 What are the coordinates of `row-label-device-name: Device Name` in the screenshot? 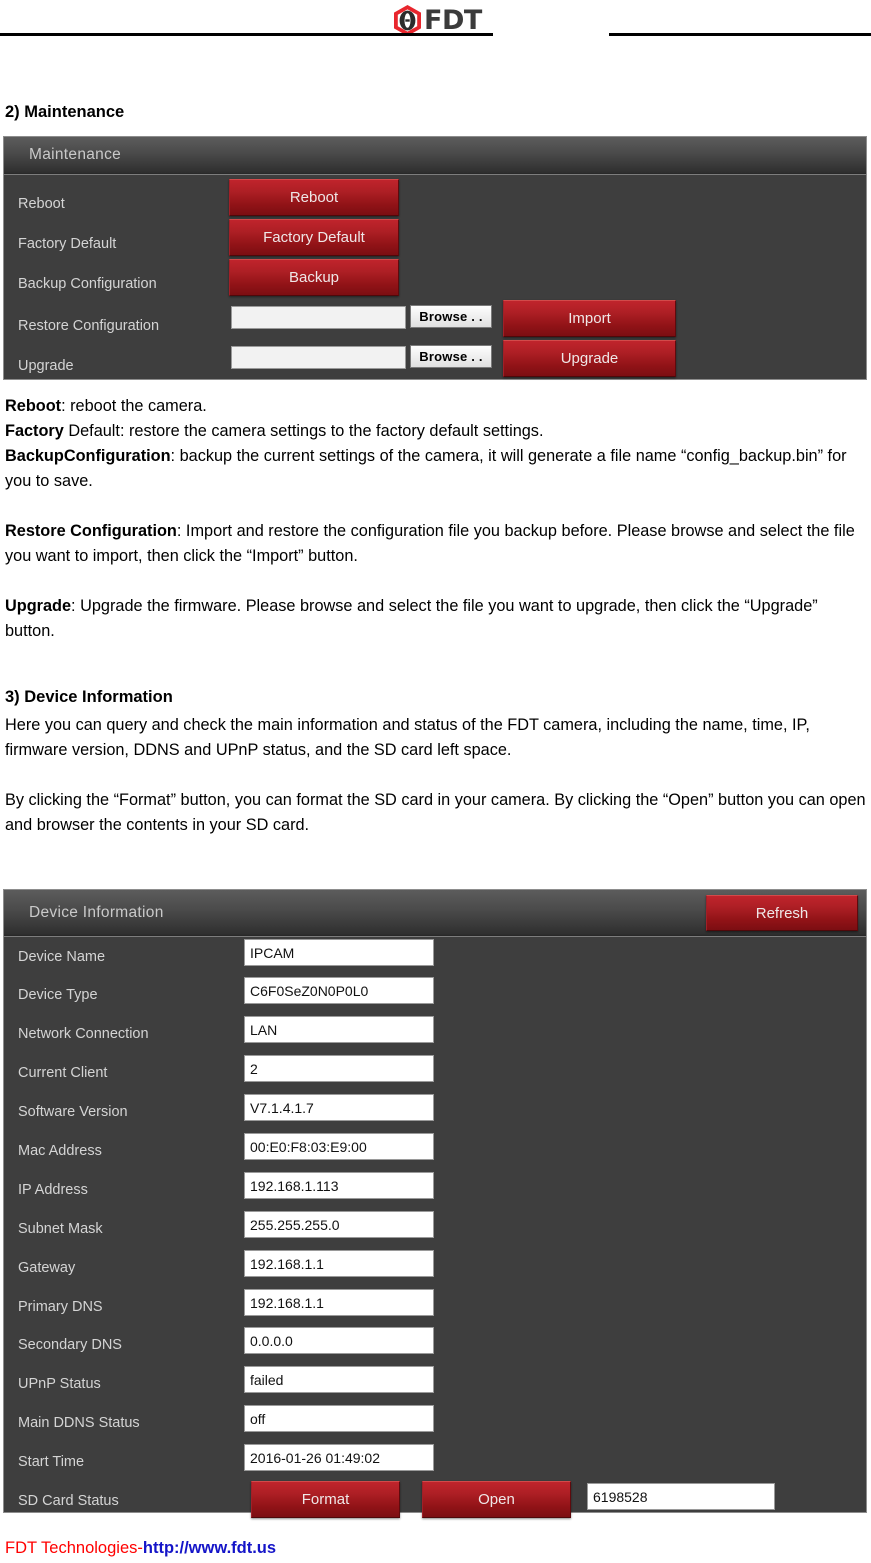 It's located at (62, 957).